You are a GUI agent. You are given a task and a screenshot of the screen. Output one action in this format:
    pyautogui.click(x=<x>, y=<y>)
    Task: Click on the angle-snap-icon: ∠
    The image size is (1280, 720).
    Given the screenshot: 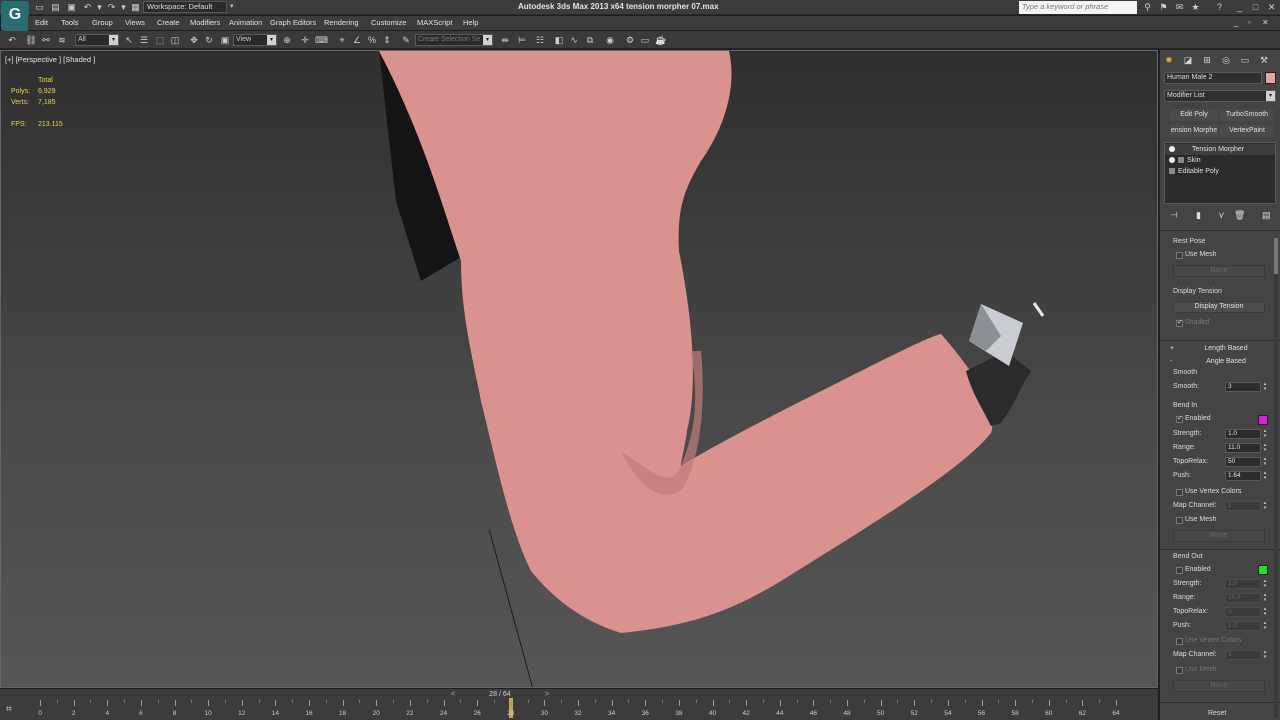 What is the action you would take?
    pyautogui.click(x=357, y=40)
    